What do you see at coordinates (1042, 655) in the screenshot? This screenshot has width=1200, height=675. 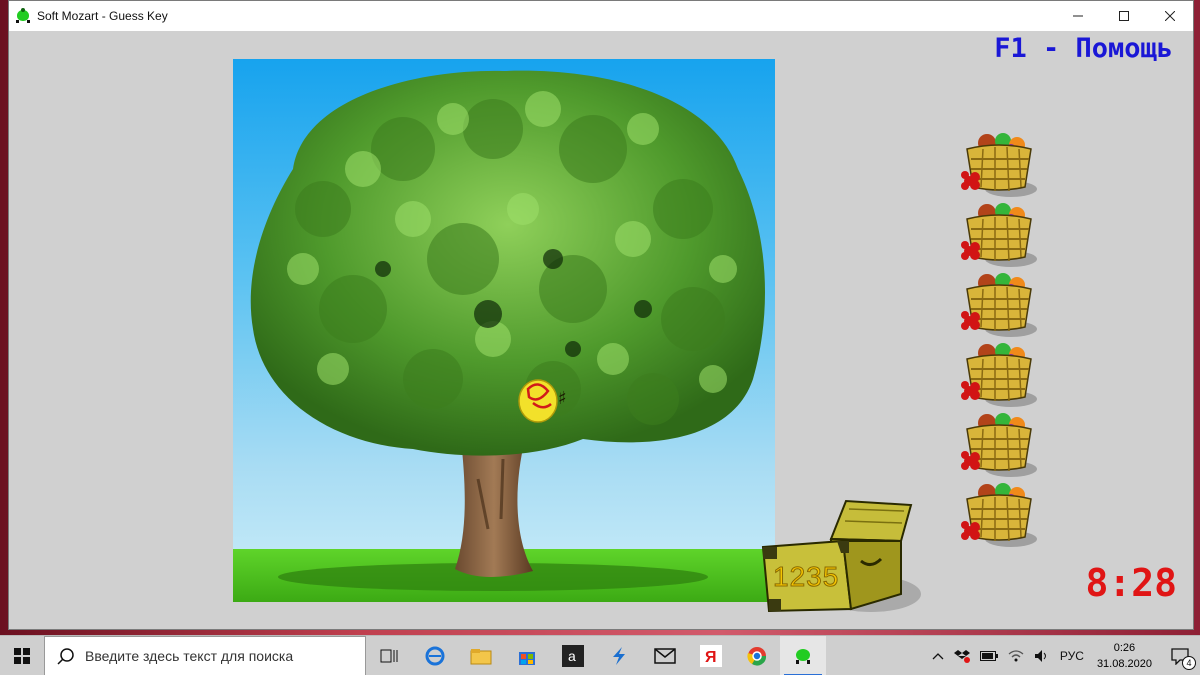 I see `volume-icon` at bounding box center [1042, 655].